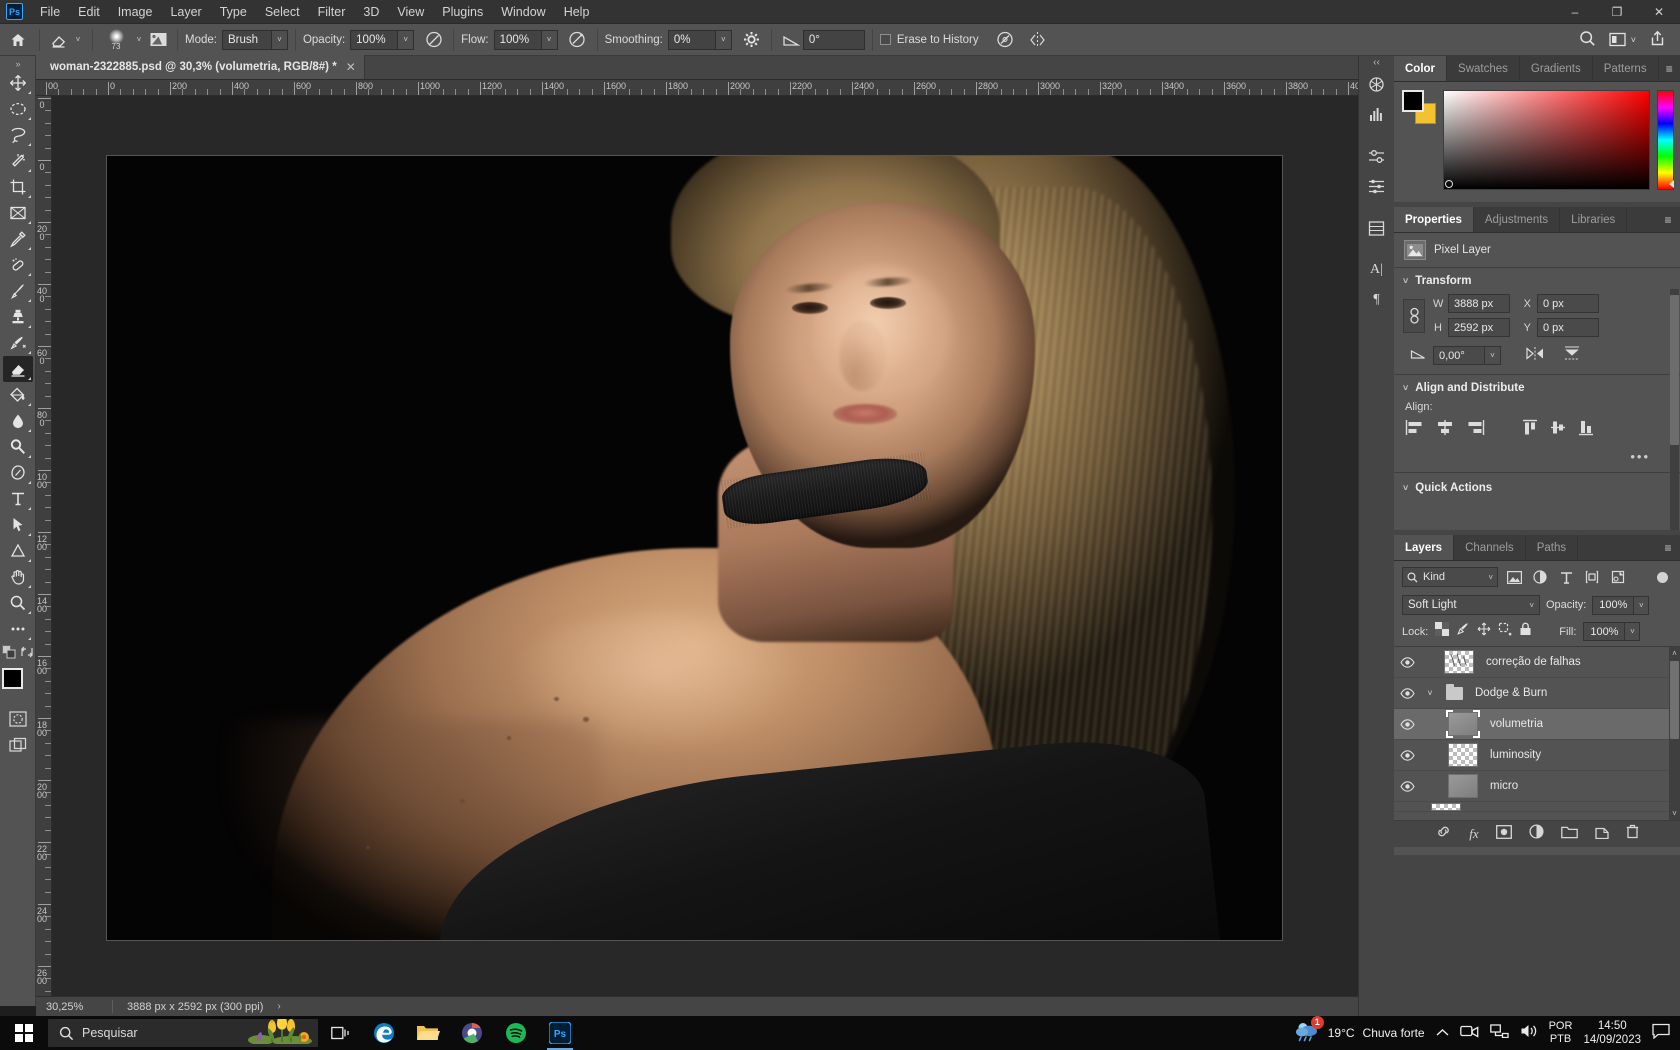  I want to click on menu-view: View, so click(410, 12).